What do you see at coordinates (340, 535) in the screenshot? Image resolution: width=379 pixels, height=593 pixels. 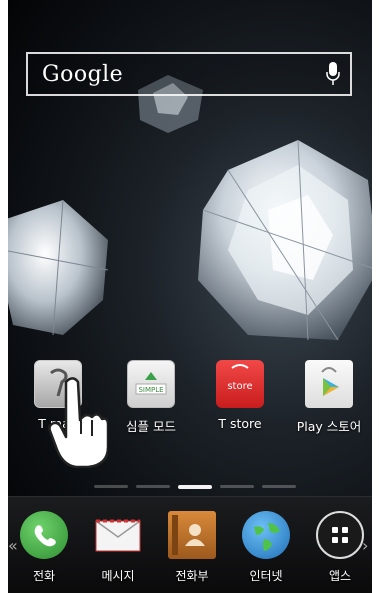 I see `apps-grid-icon` at bounding box center [340, 535].